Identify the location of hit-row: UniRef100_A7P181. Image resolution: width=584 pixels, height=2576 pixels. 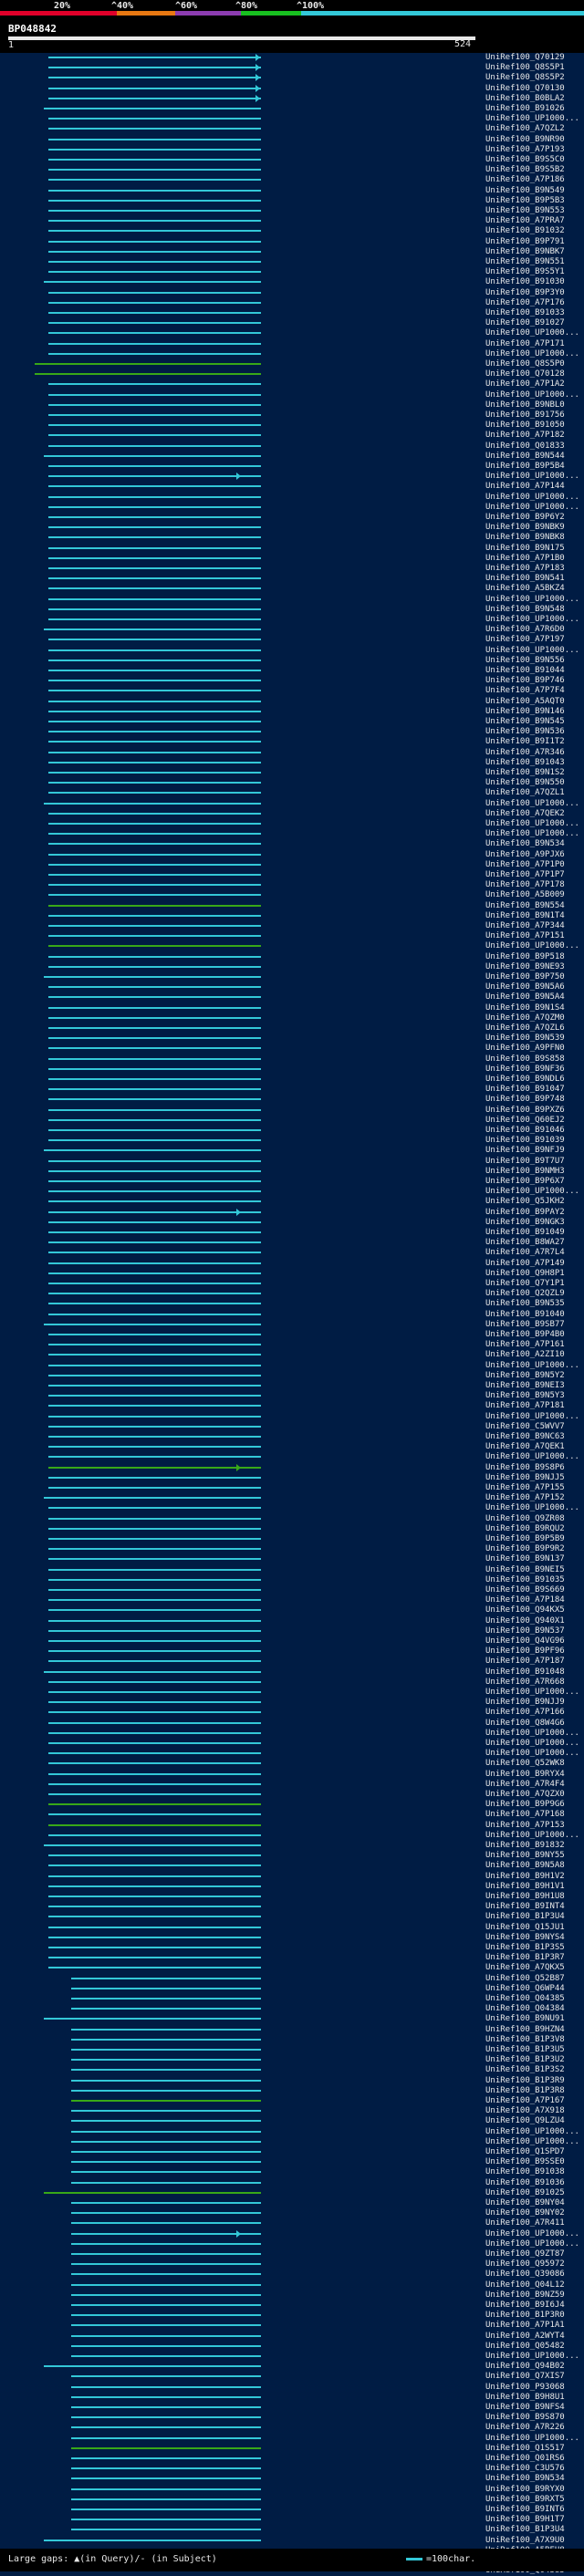
(292, 1406).